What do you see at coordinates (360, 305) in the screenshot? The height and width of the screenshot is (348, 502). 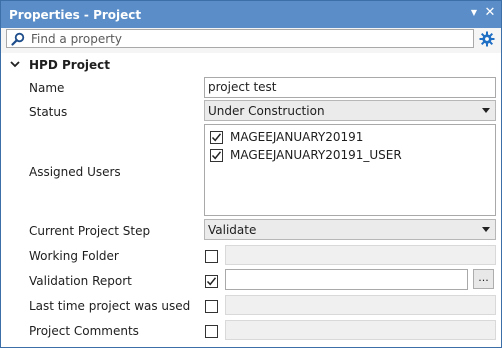 I see `last-used-field` at bounding box center [360, 305].